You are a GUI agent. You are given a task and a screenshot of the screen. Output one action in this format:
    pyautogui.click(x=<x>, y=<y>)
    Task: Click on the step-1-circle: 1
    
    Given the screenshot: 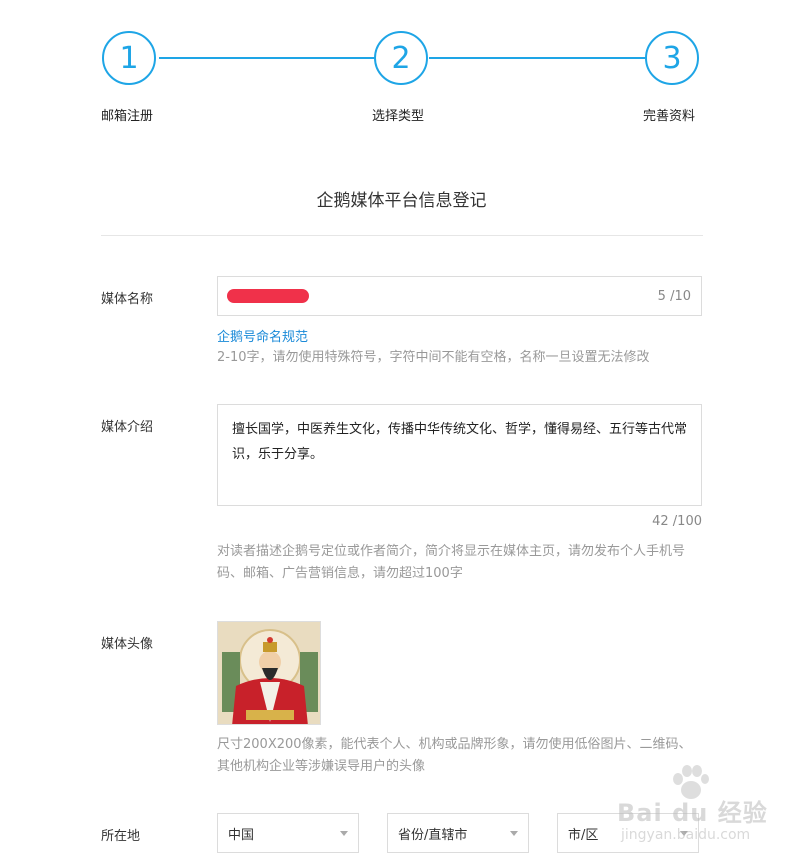 What is the action you would take?
    pyautogui.click(x=129, y=58)
    